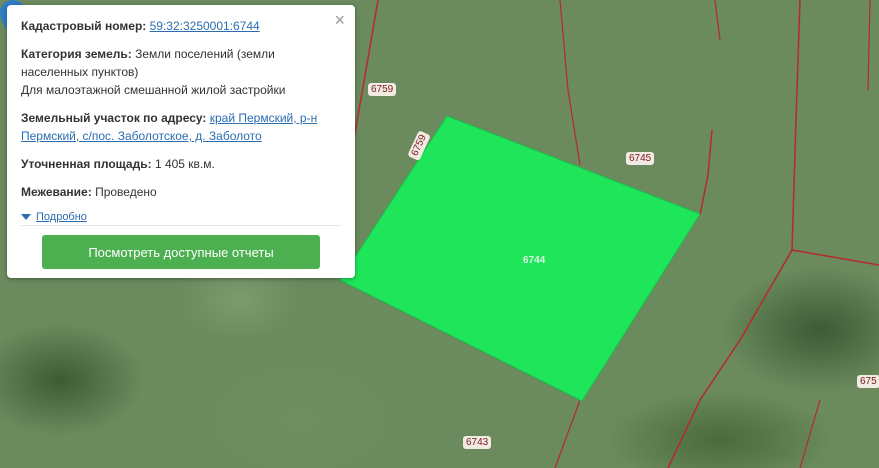  I want to click on divider, so click(181, 225).